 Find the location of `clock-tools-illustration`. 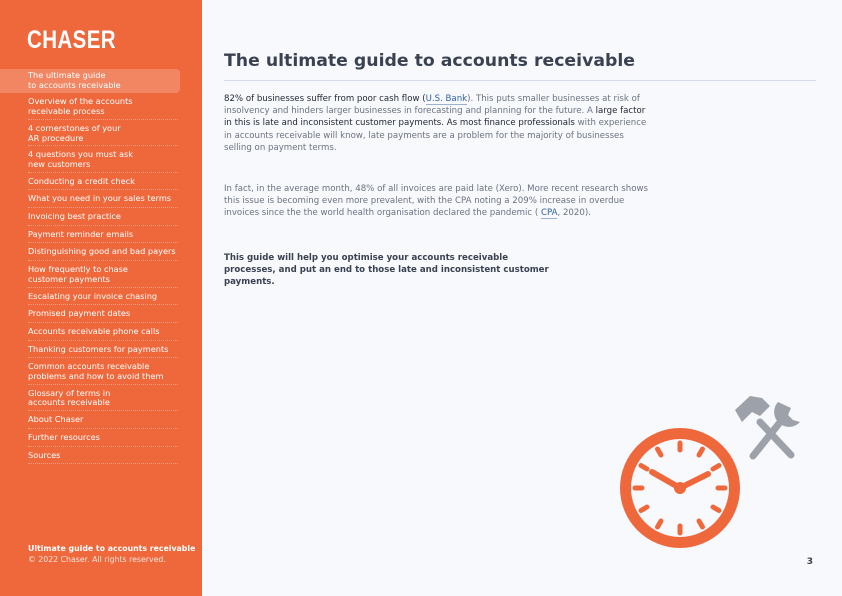

clock-tools-illustration is located at coordinates (710, 472).